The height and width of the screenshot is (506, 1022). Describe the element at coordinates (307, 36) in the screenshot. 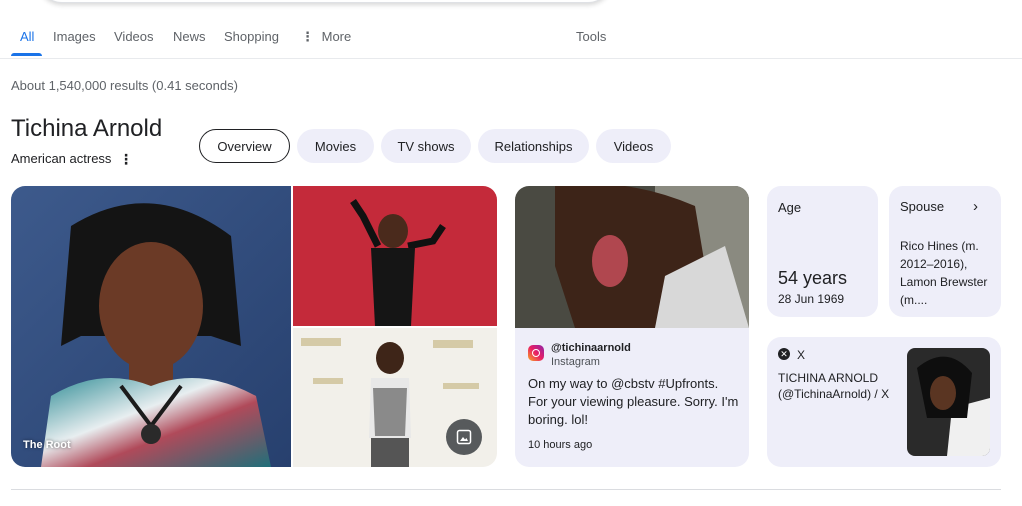

I see `more-vert-icon: ⋮` at that location.